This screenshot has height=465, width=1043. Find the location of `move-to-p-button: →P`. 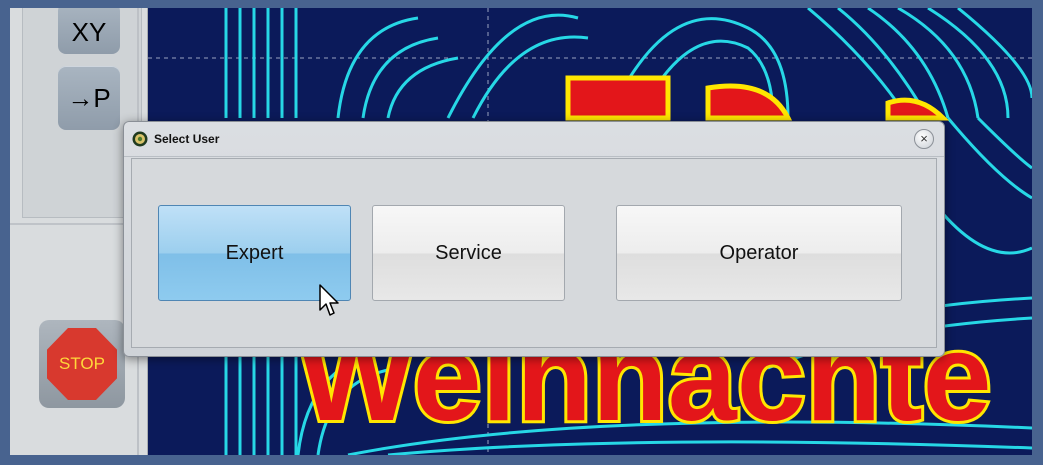

move-to-p-button: →P is located at coordinates (89, 98).